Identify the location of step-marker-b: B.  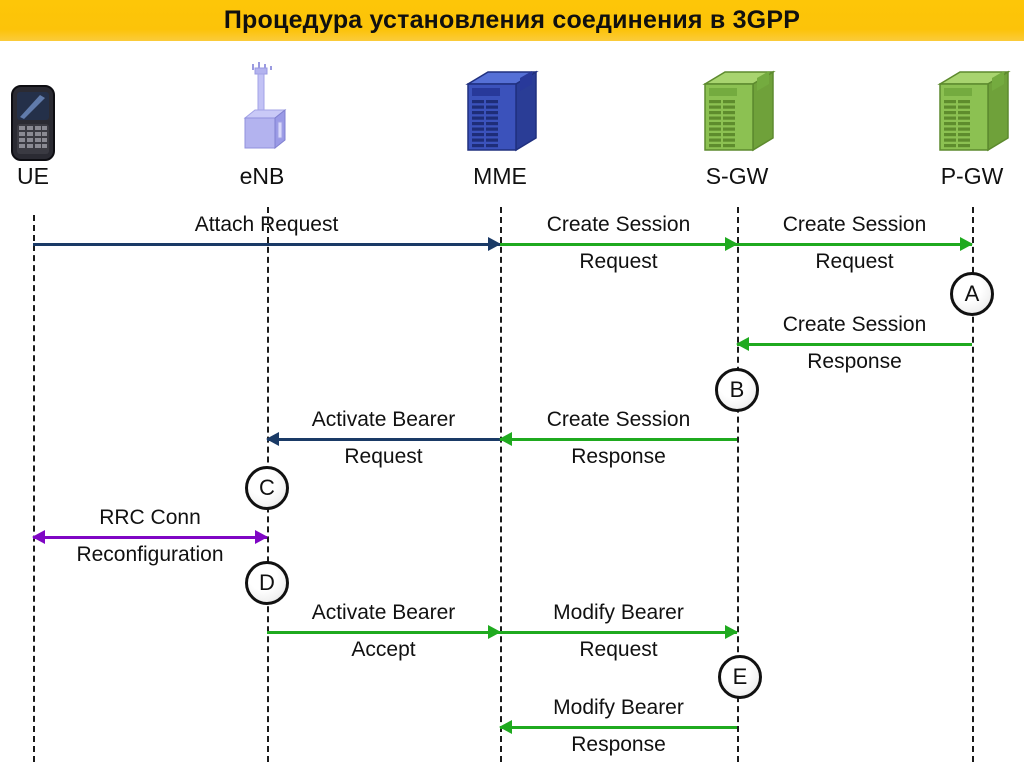
(737, 390).